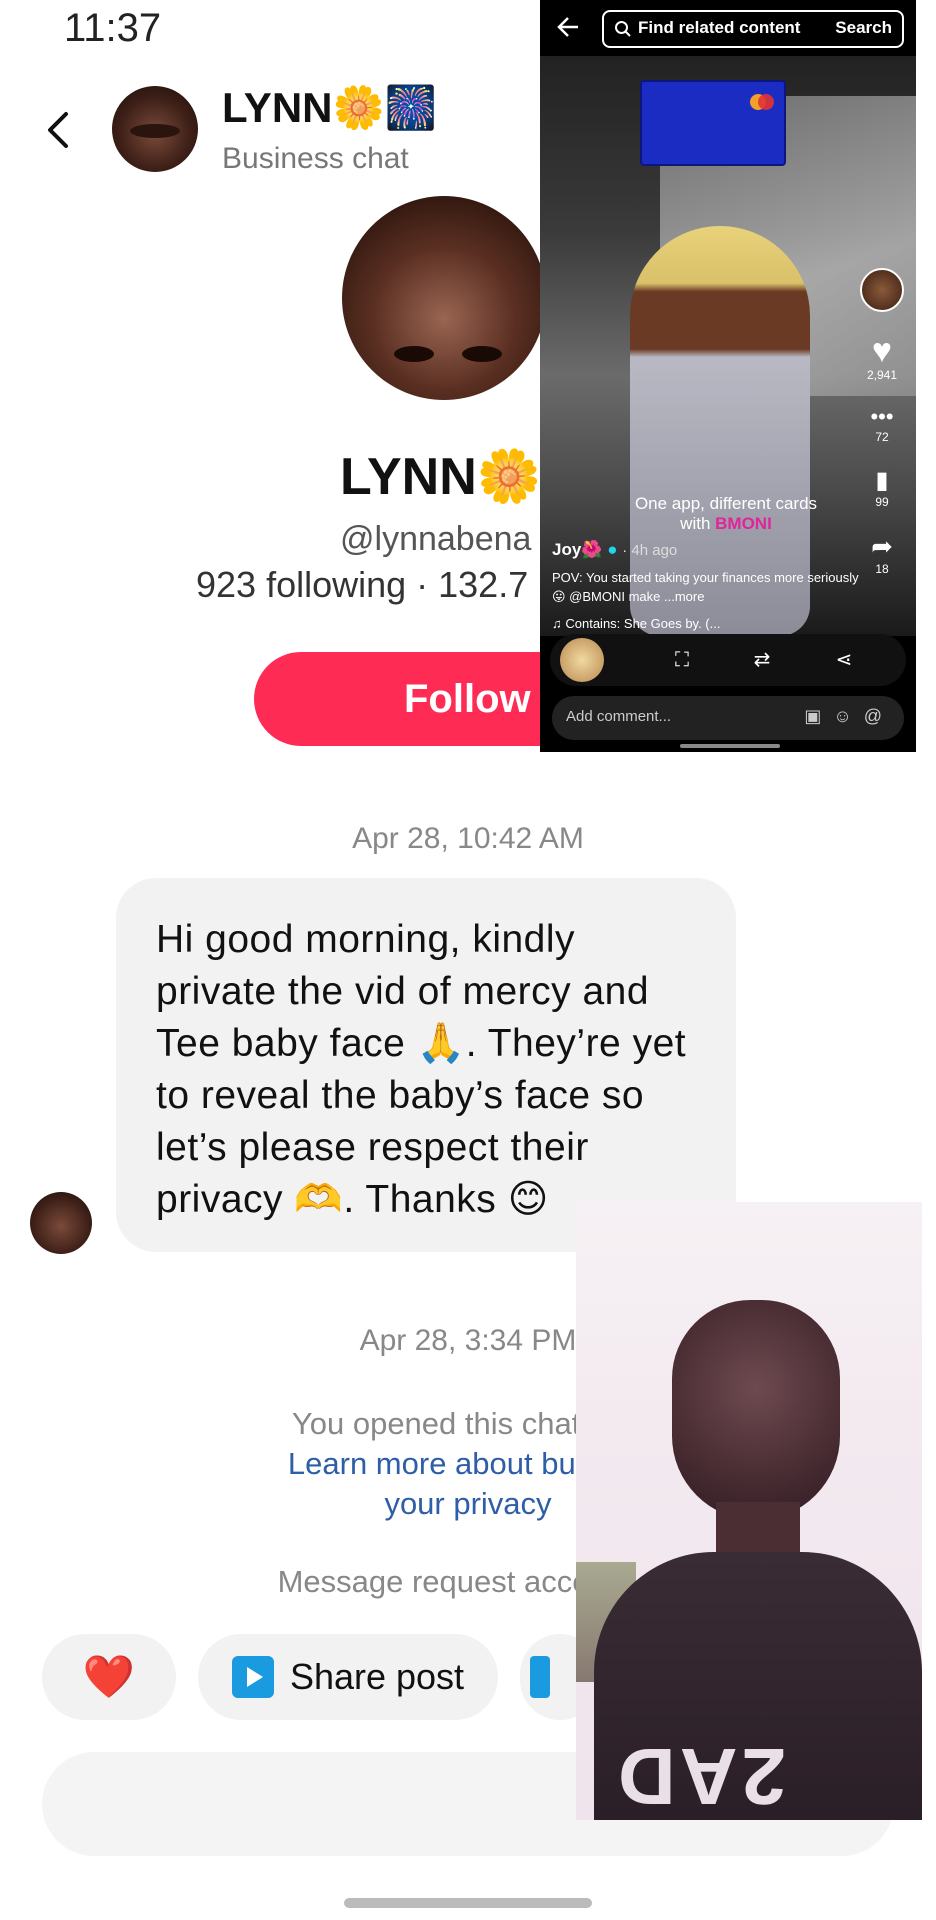  I want to click on header-name: LYNN🌼🎆, so click(329, 108).